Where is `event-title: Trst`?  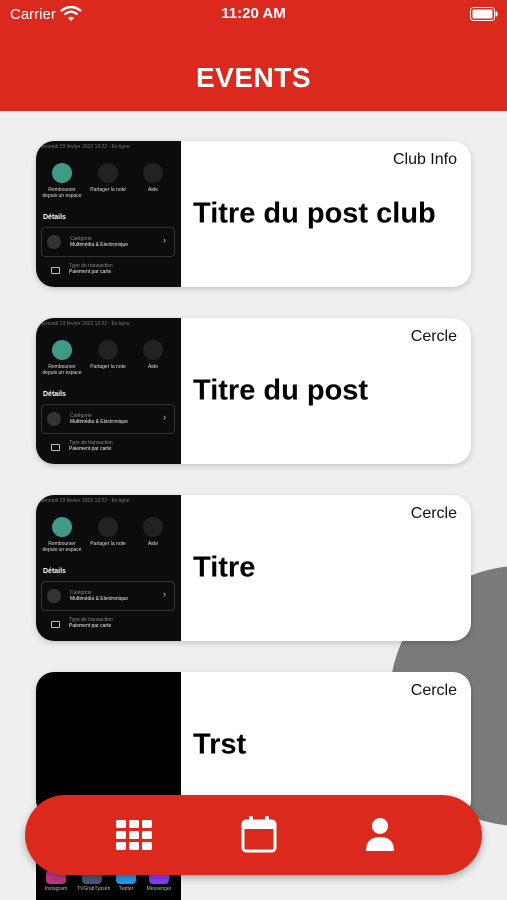 event-title: Trst is located at coordinates (220, 744).